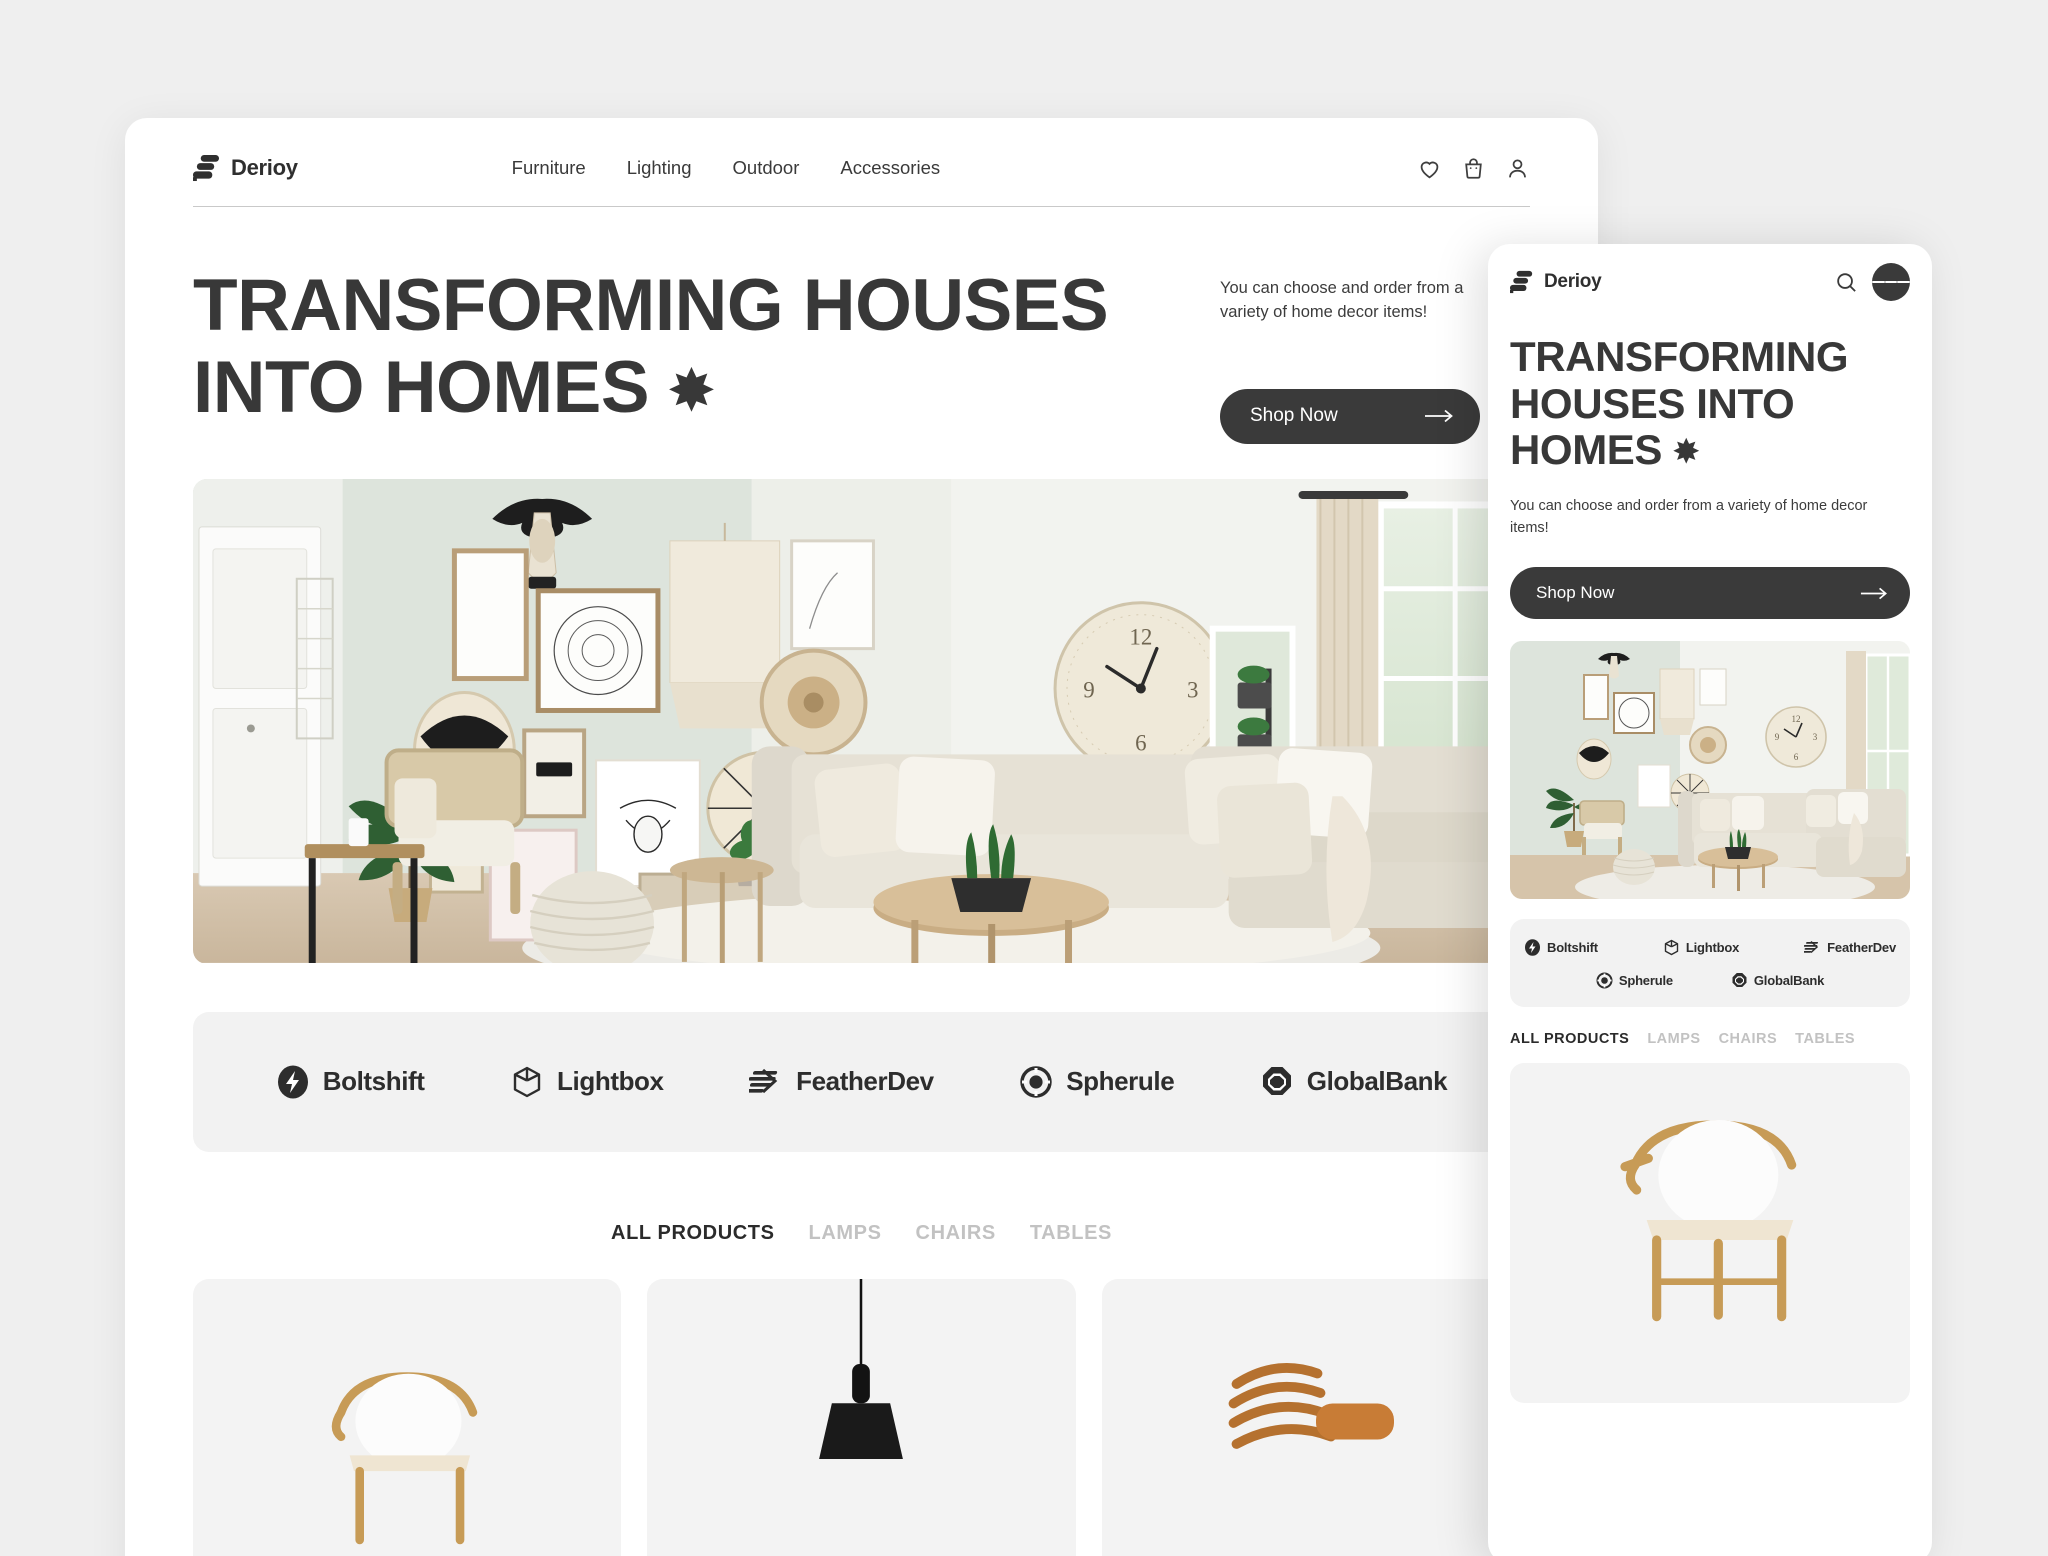 The height and width of the screenshot is (1556, 2048). Describe the element at coordinates (264, 167) in the screenshot. I see `brand-name: Derioy` at that location.